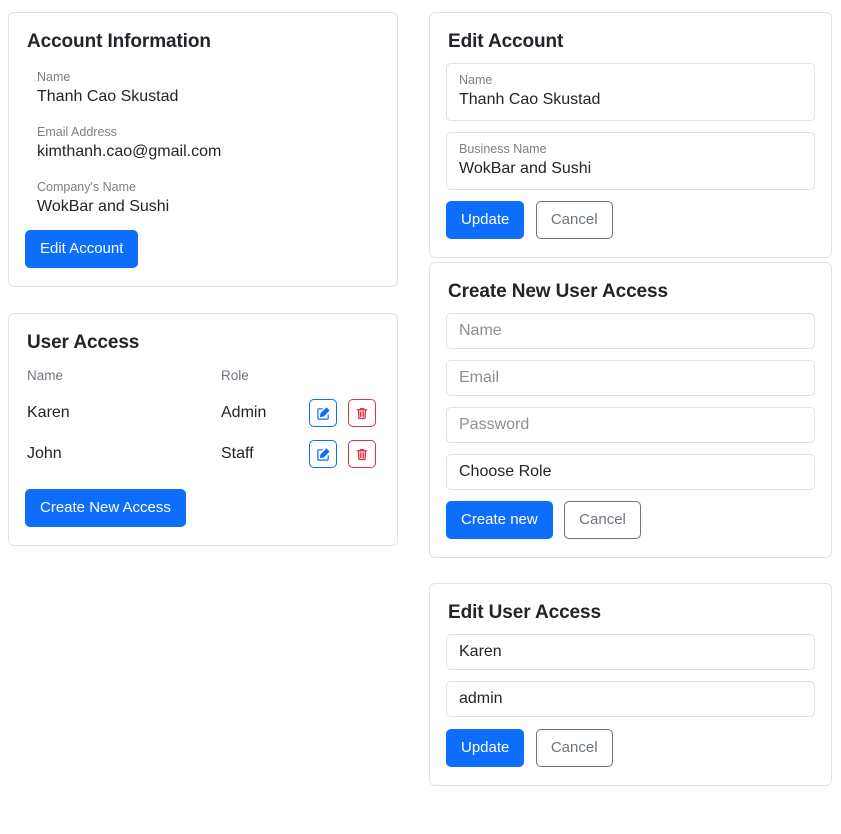 The height and width of the screenshot is (834, 841). What do you see at coordinates (129, 151) in the screenshot?
I see `account-email-value: kimthanh.cao@gmail.com` at bounding box center [129, 151].